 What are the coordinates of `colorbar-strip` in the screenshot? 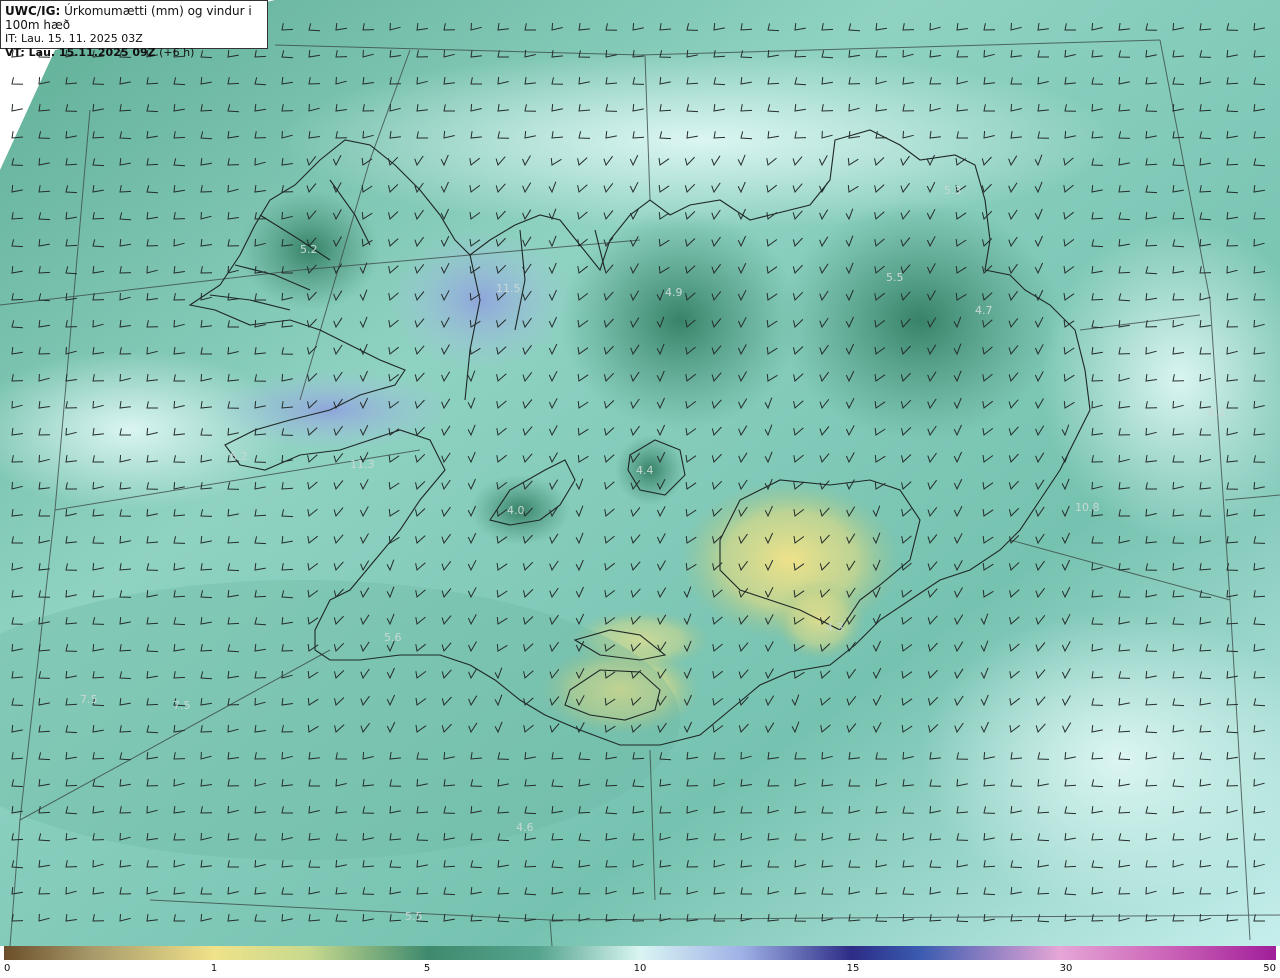 It's located at (640, 953).